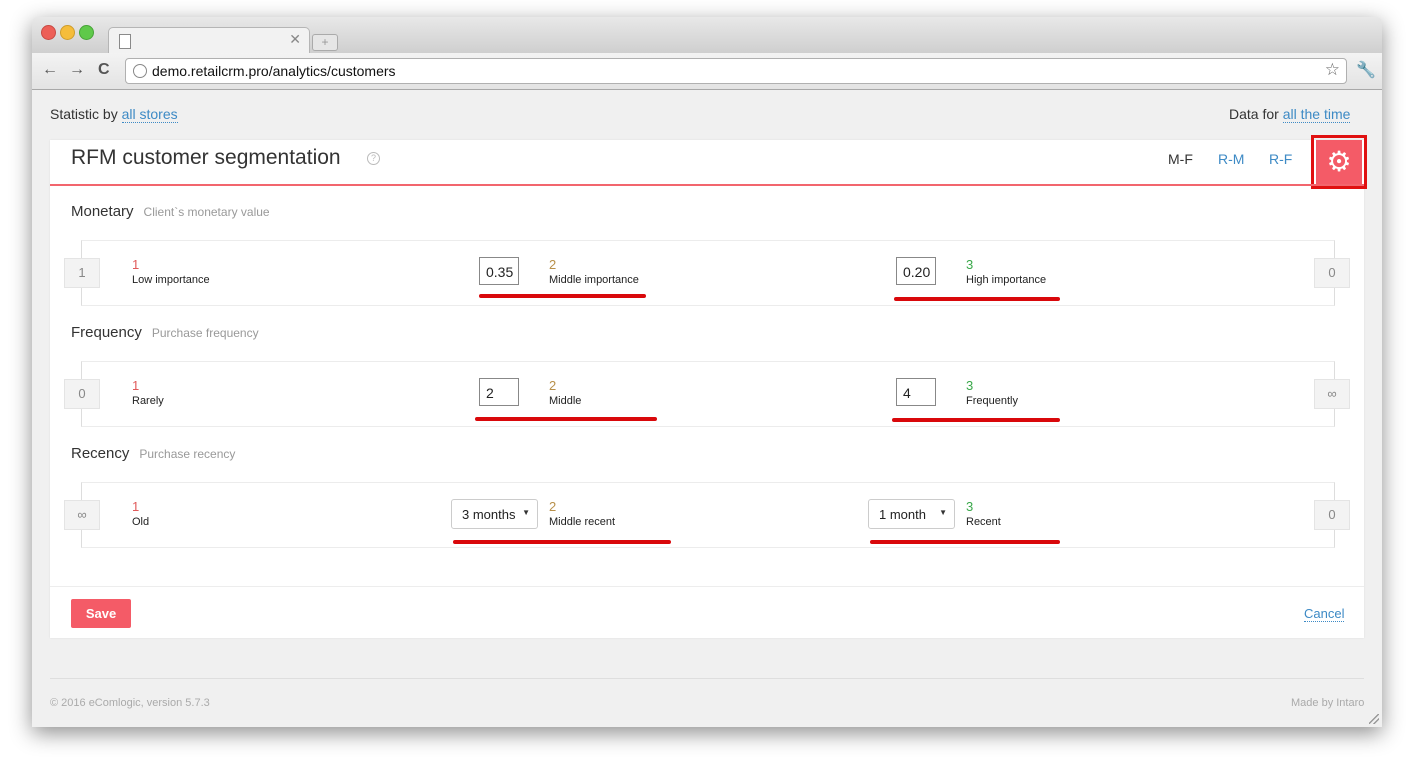 The height and width of the screenshot is (775, 1414). Describe the element at coordinates (1254, 114) in the screenshot. I see `data-for-prefix: Data for` at that location.